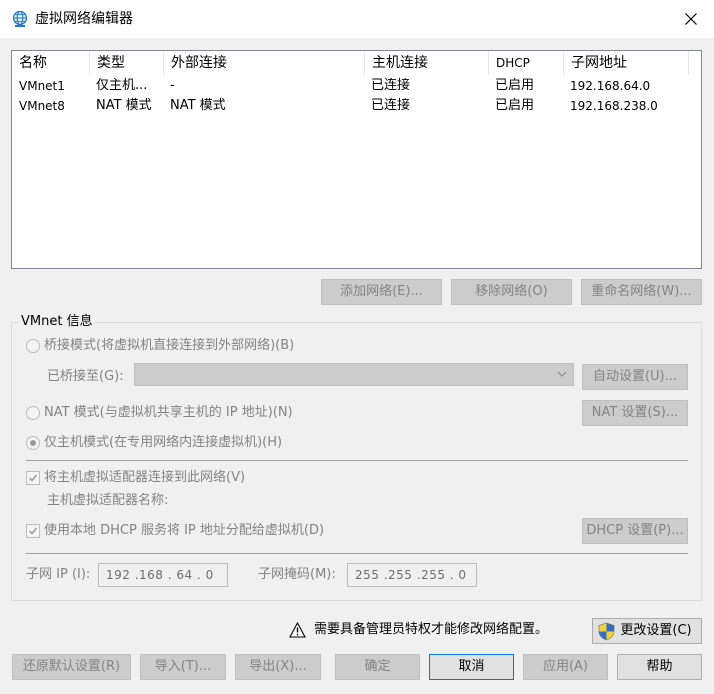 Image resolution: width=714 pixels, height=694 pixels. I want to click on connect-adapter-label: 将主机虚拟适配器连接到此网络(V), so click(145, 477).